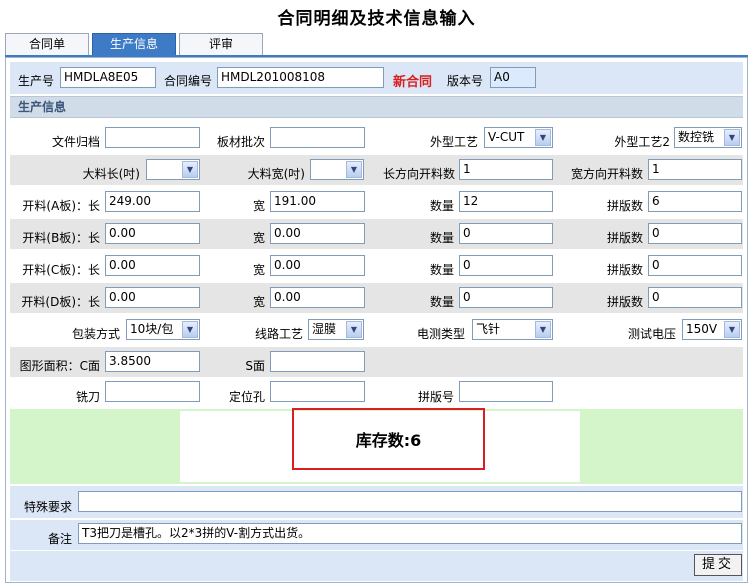 Image resolution: width=753 pixels, height=588 pixels. What do you see at coordinates (695, 169) in the screenshot?
I see `wide-cut-input: 1` at bounding box center [695, 169].